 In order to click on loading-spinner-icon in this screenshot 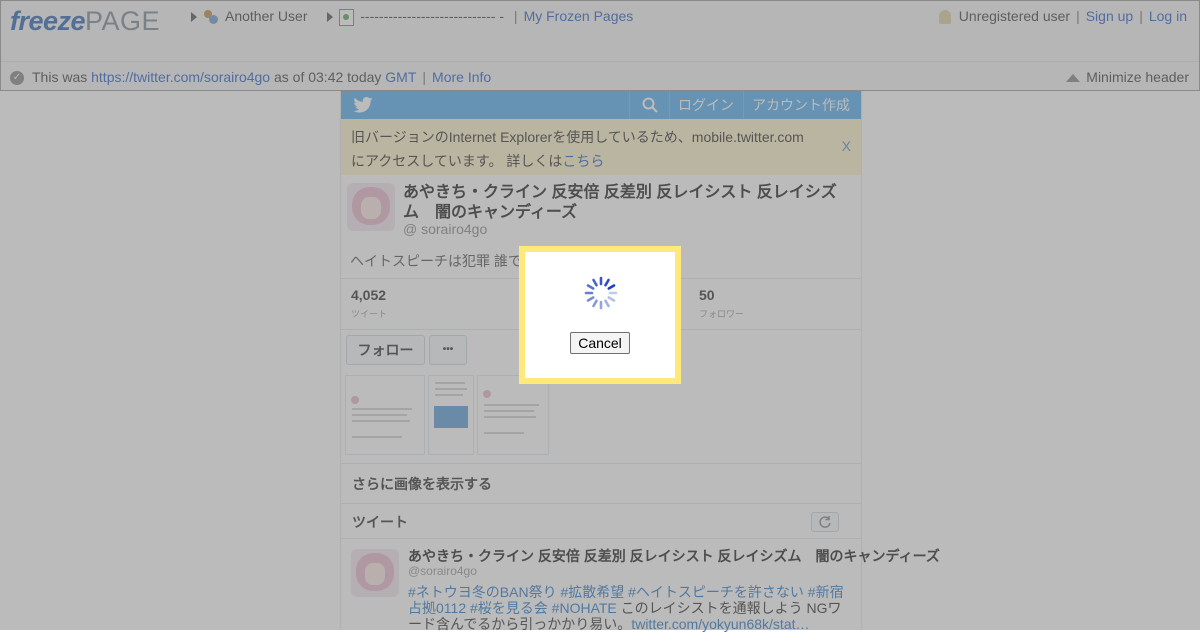, I will do `click(601, 293)`.